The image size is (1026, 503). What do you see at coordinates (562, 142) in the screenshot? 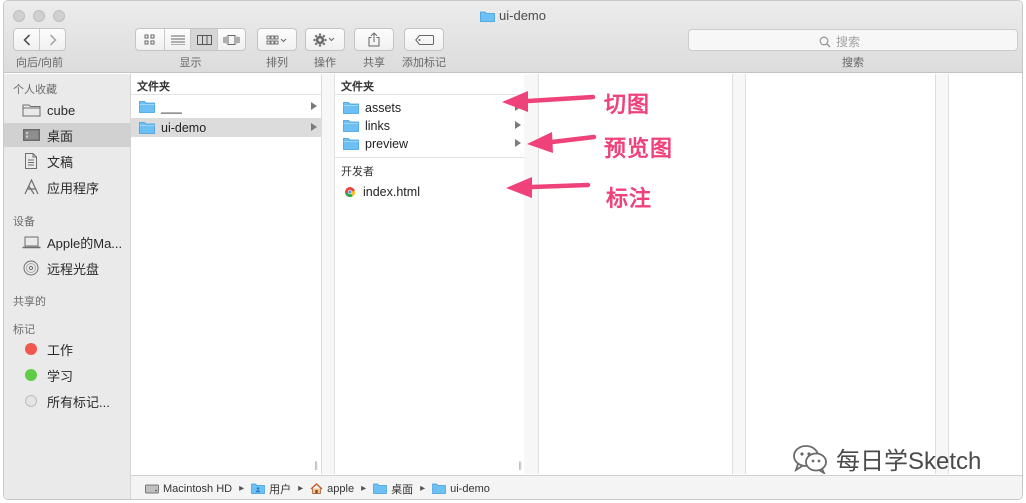
I see `arrow-preview-icon` at bounding box center [562, 142].